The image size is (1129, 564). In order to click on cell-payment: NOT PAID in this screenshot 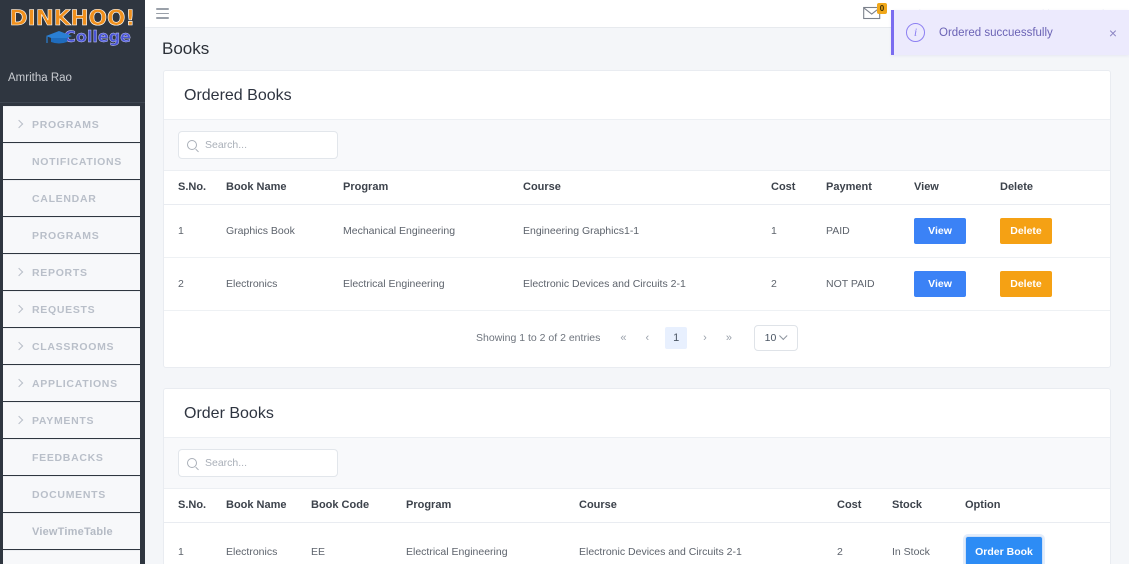, I will do `click(870, 284)`.